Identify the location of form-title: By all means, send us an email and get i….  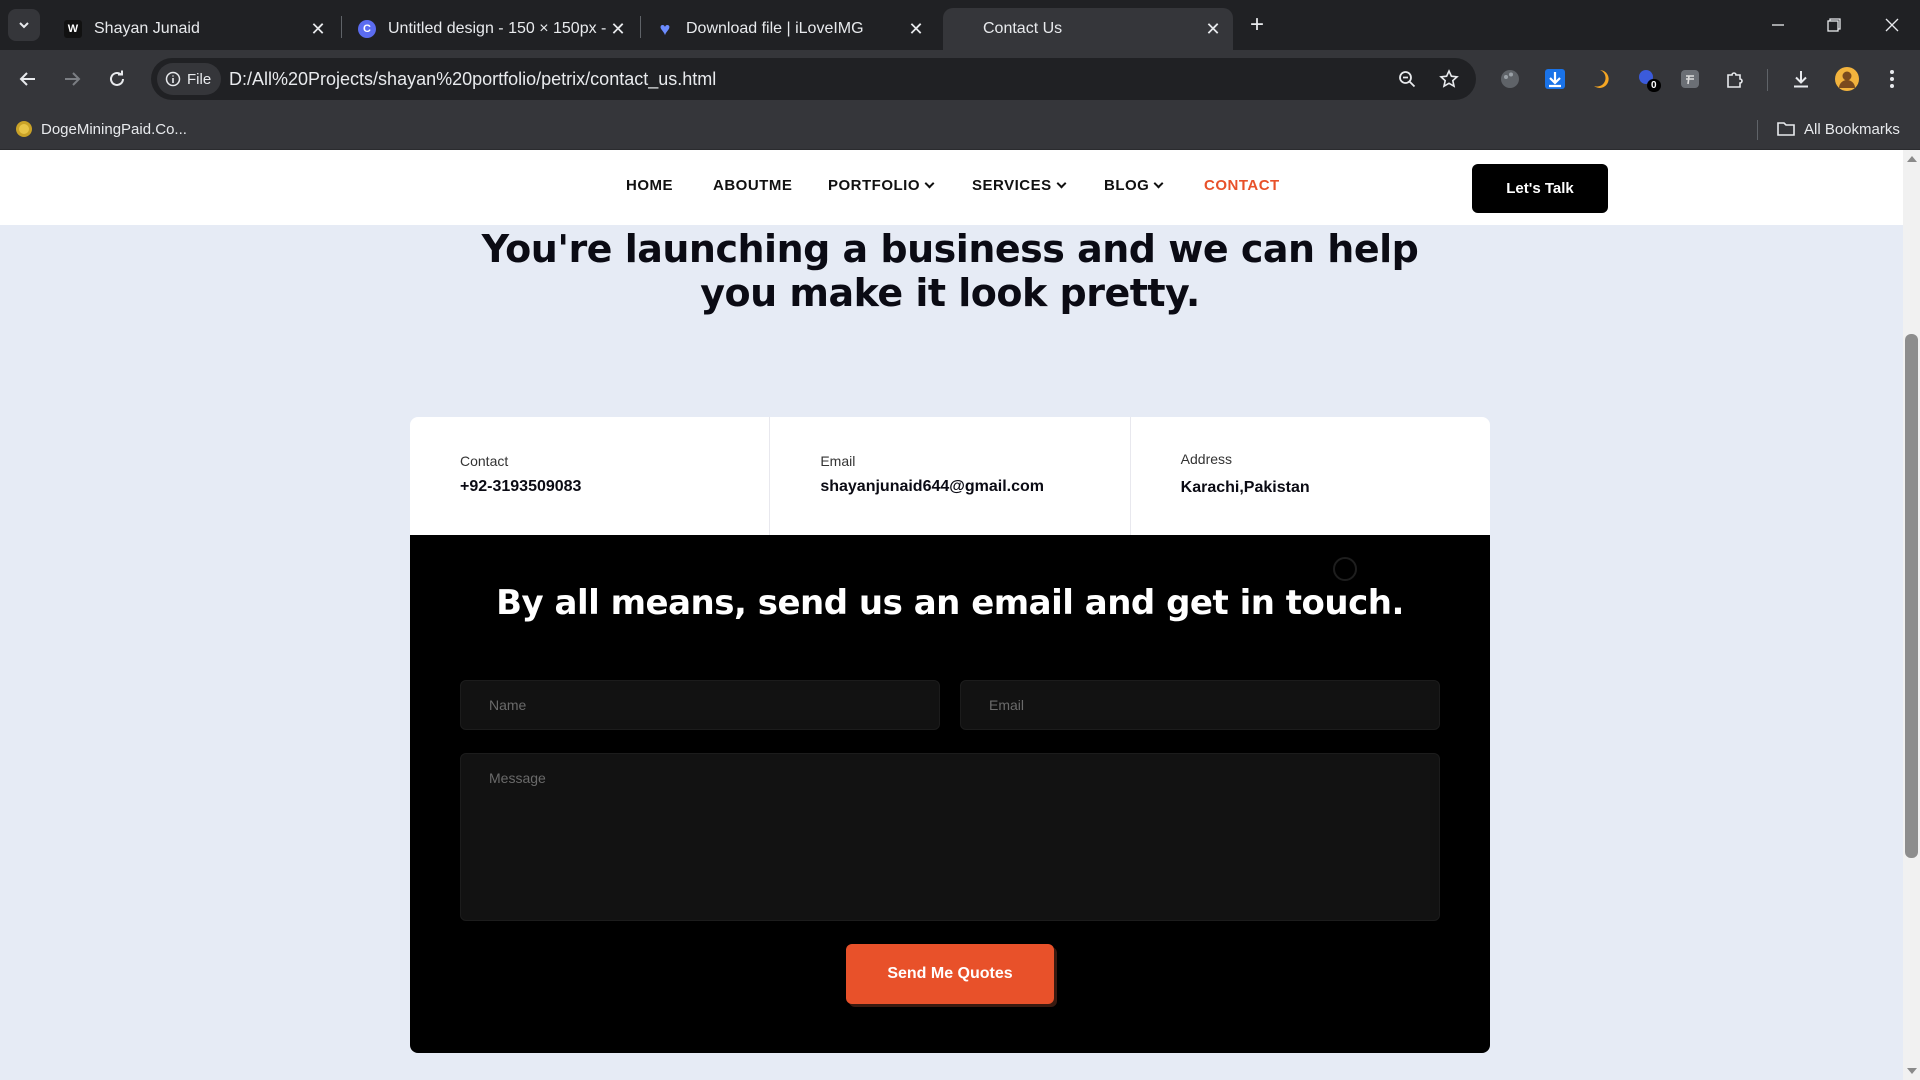
(950, 603).